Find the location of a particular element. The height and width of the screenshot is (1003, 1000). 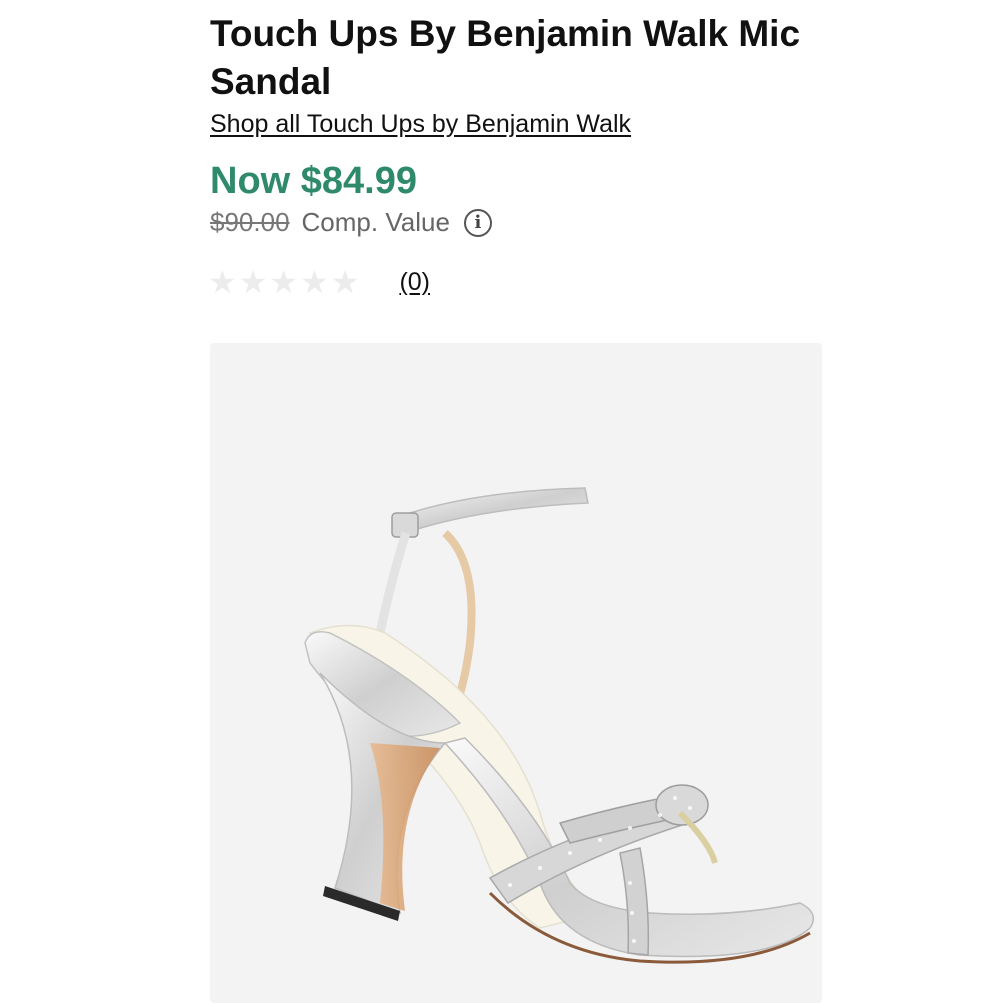

star-rating: ★ ★ ★ ★ ★ is located at coordinates (283, 282).